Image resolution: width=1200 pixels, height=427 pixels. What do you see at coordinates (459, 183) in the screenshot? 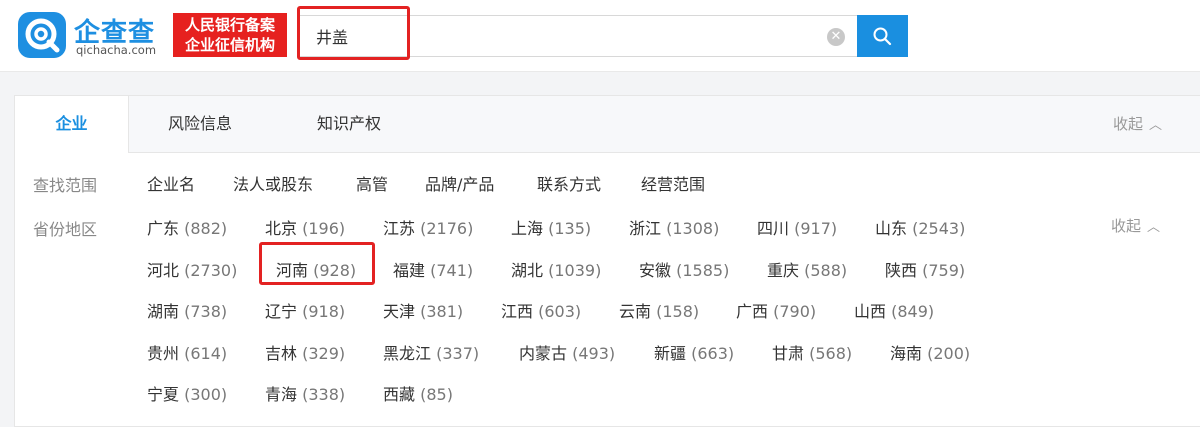
I see `scope-item-brand-product: 品牌/产品` at bounding box center [459, 183].